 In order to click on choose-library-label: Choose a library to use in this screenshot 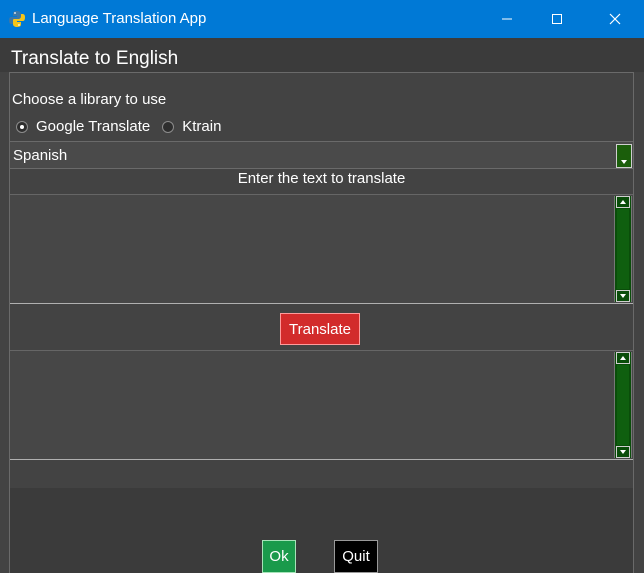, I will do `click(89, 99)`.